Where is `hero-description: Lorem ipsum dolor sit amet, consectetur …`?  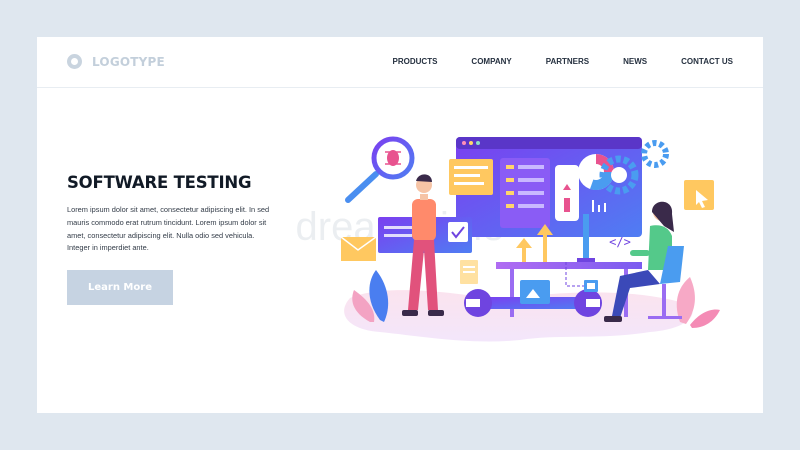 hero-description: Lorem ipsum dolor sit amet, consectetur … is located at coordinates (168, 229).